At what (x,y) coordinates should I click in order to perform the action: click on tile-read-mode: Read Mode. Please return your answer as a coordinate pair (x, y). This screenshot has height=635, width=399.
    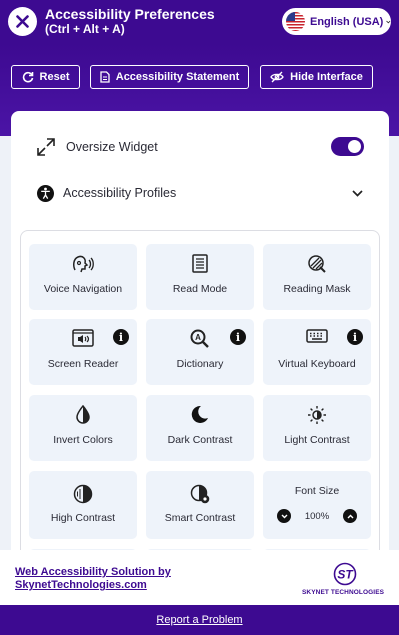
    Looking at the image, I should click on (200, 277).